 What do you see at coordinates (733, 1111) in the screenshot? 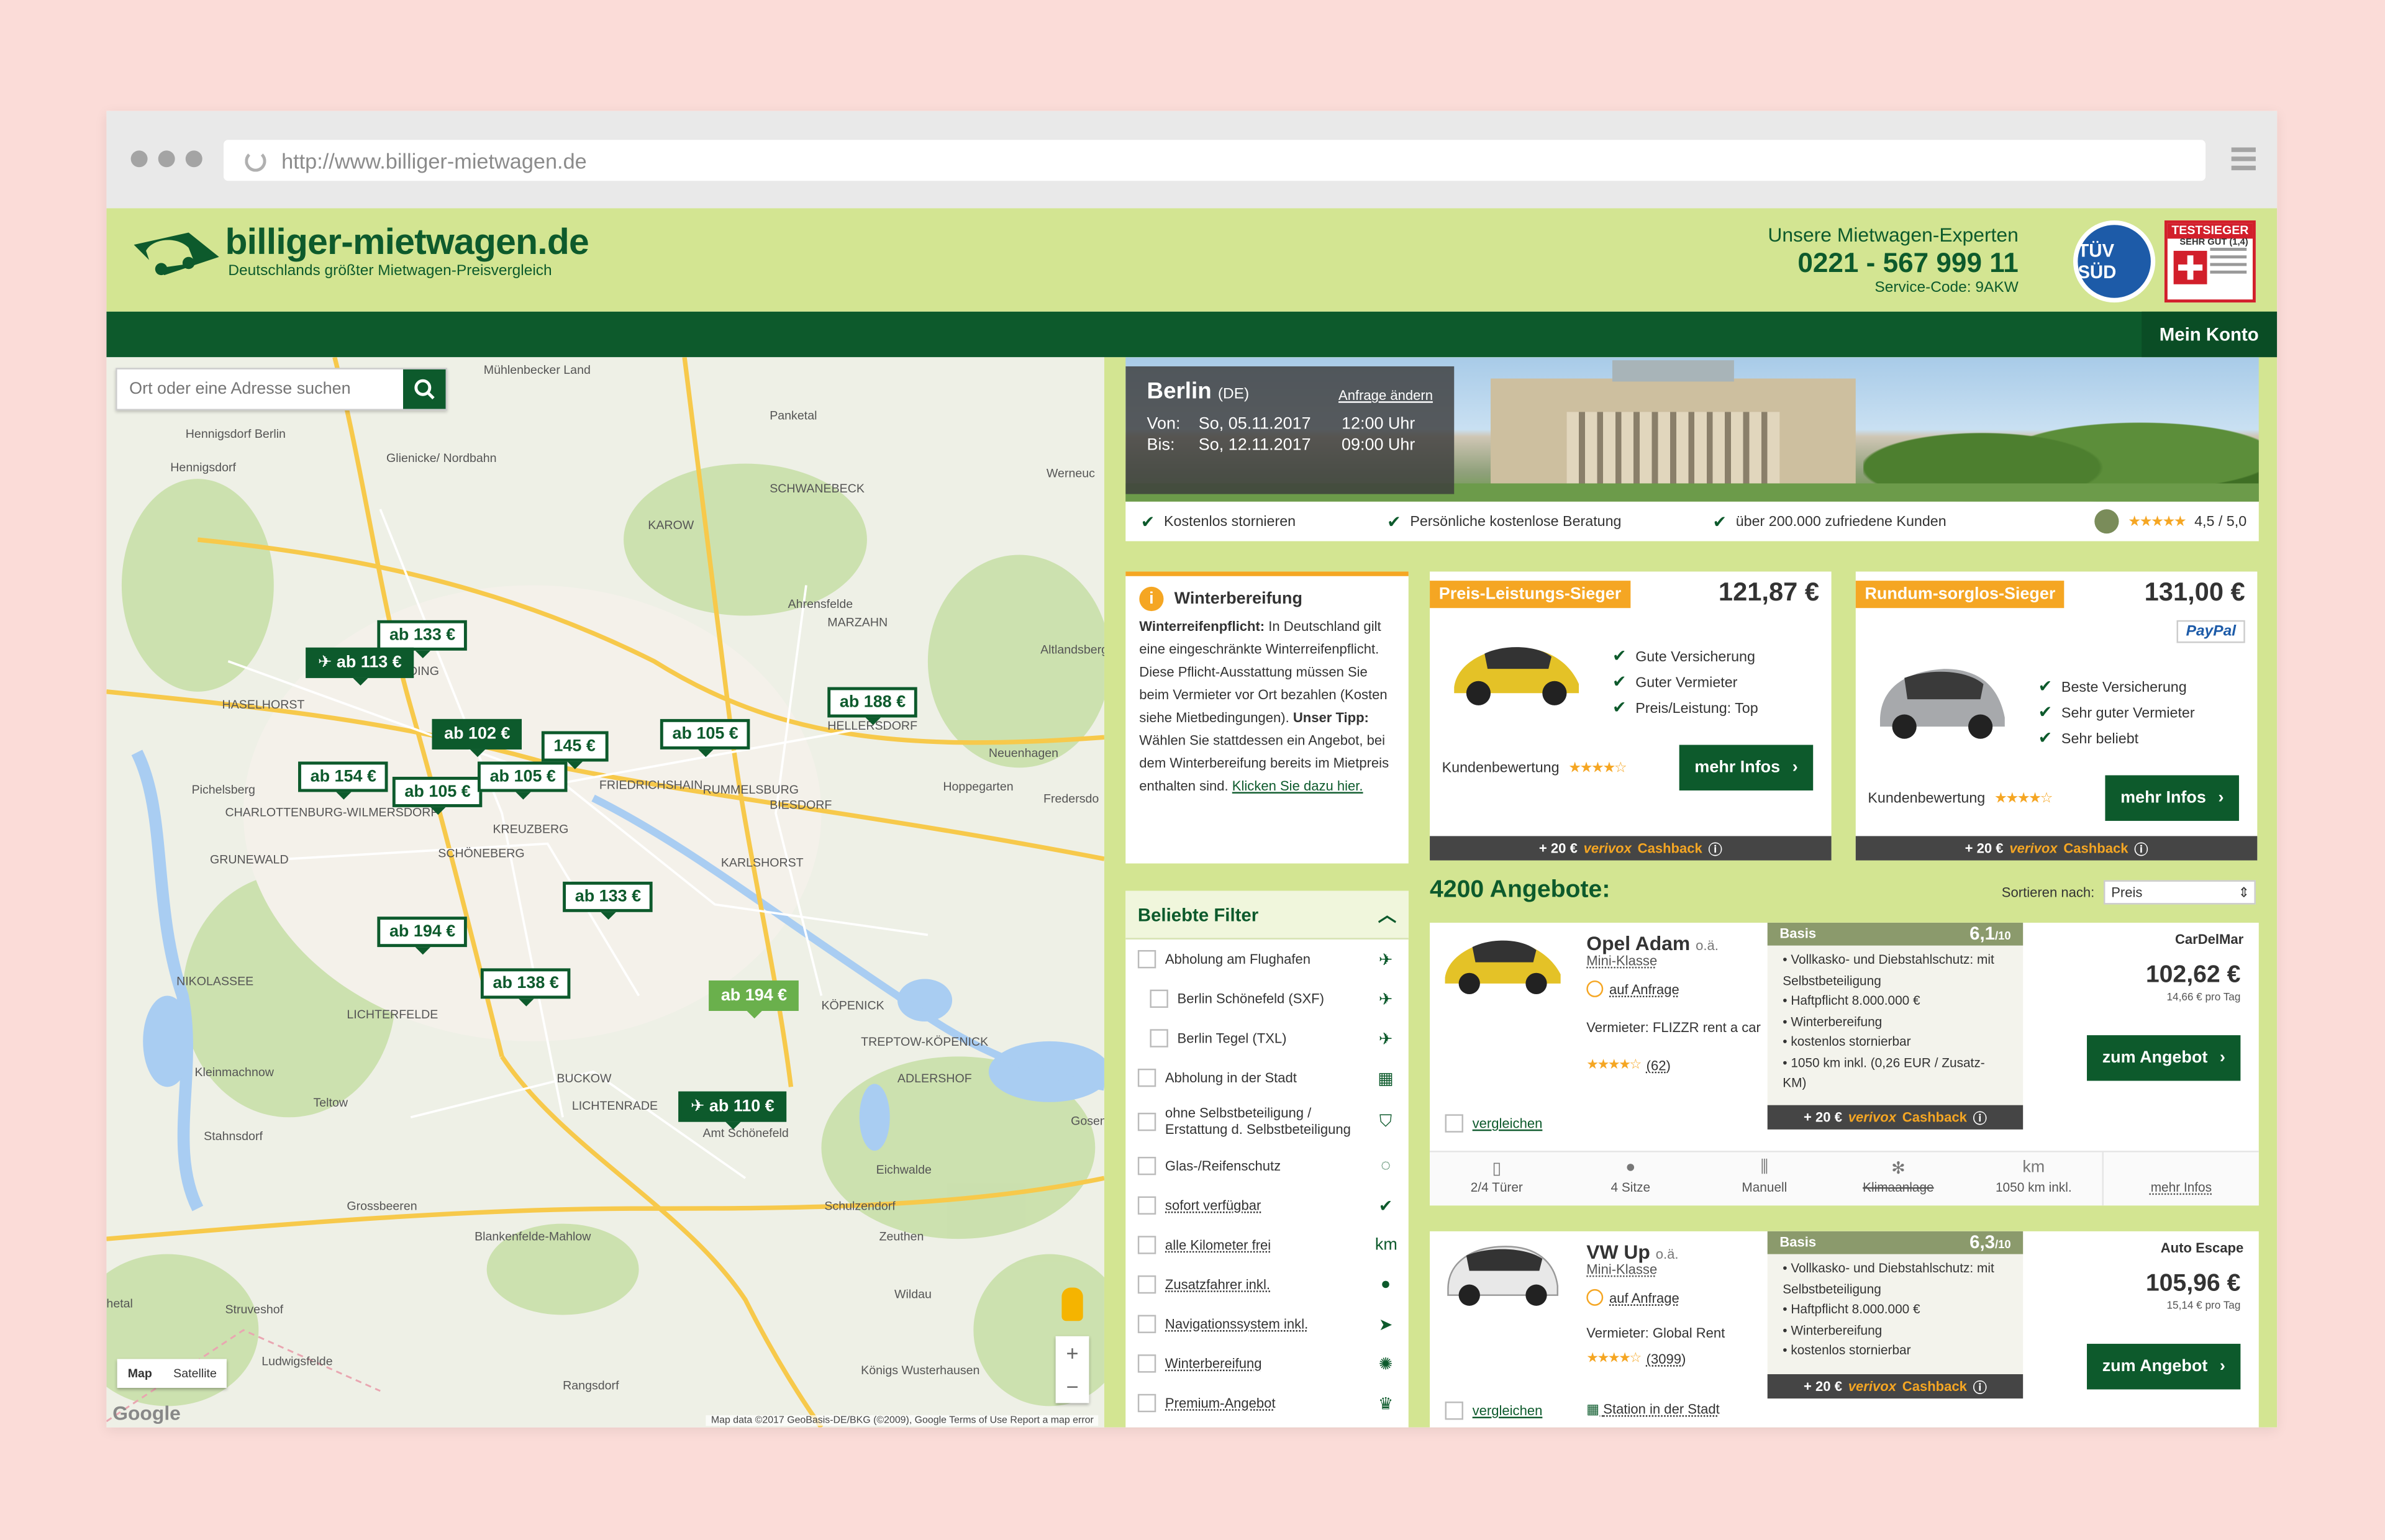
I see `map-price-pin: ✈ ab 110 €` at bounding box center [733, 1111].